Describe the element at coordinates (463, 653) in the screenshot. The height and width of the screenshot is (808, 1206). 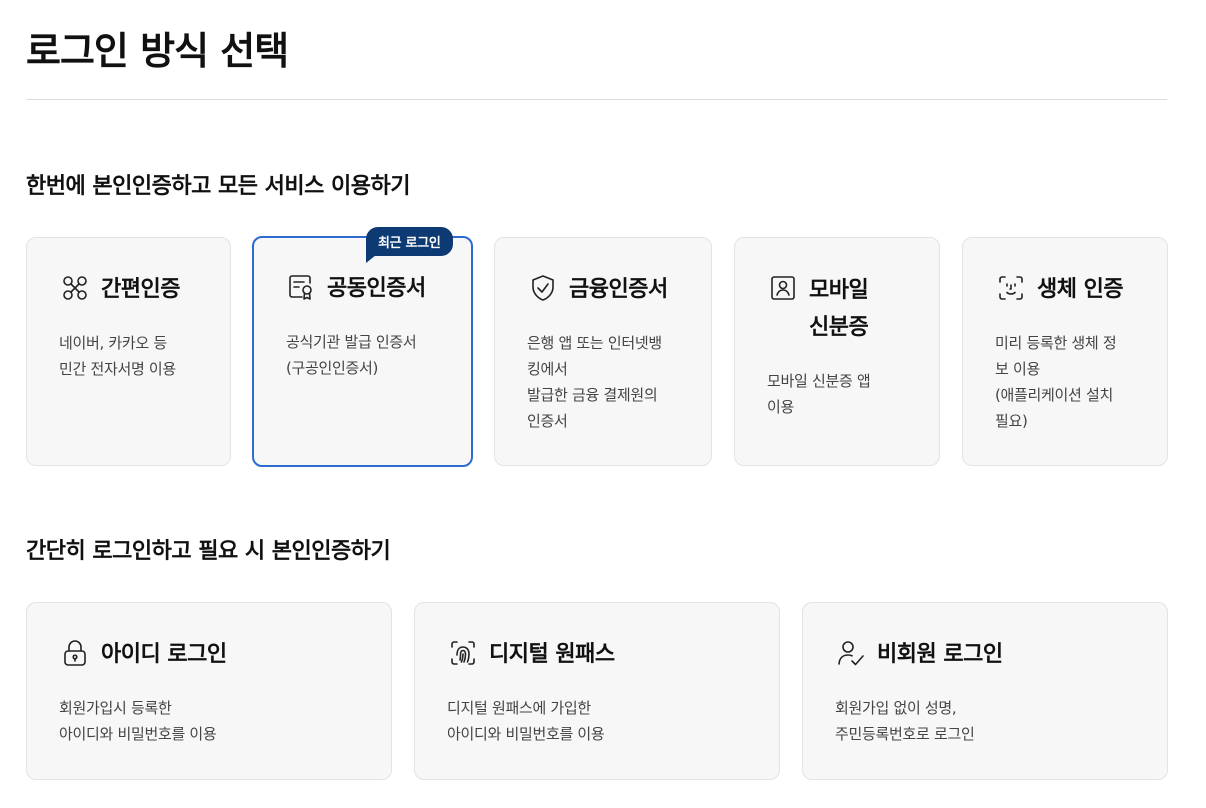
I see `fingerprint-icon` at that location.